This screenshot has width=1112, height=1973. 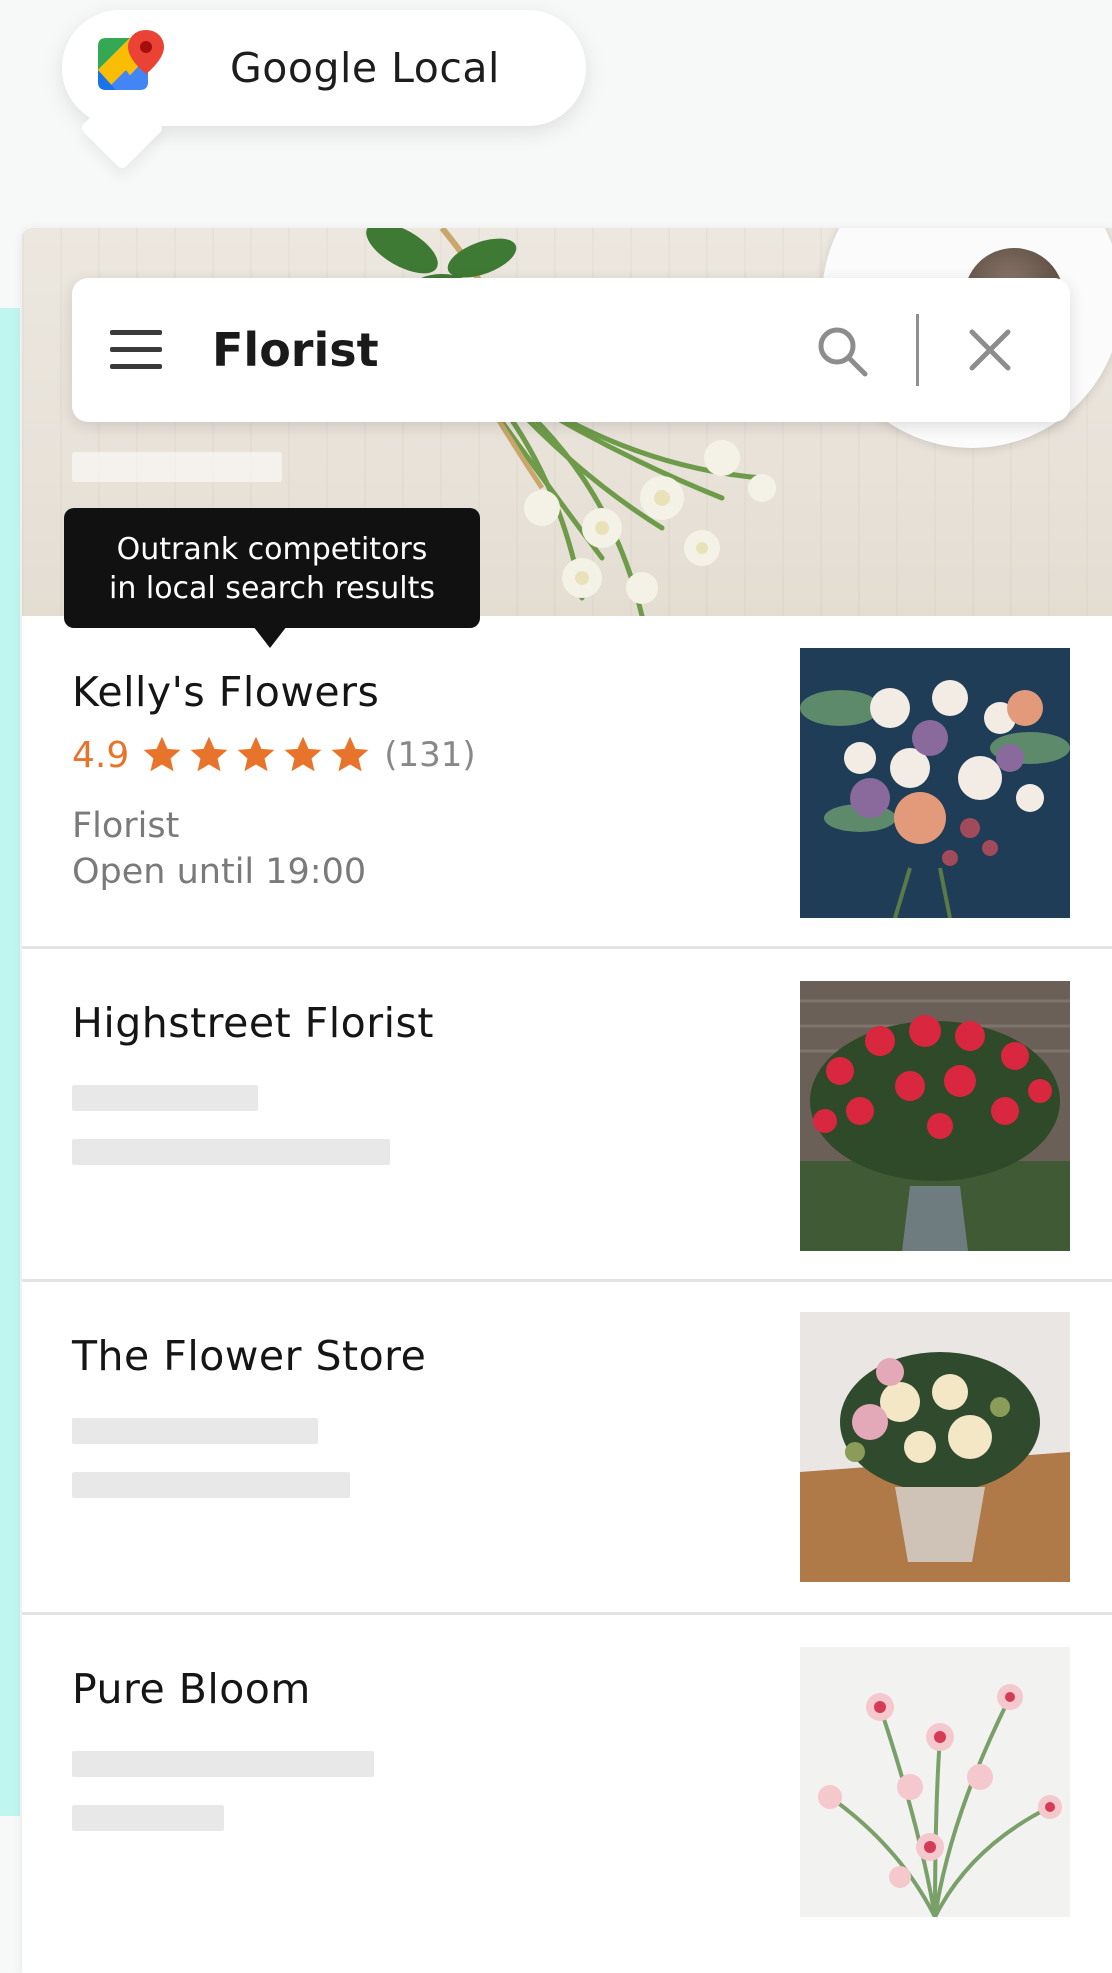 I want to click on google-maps-icon, so click(x=131, y=60).